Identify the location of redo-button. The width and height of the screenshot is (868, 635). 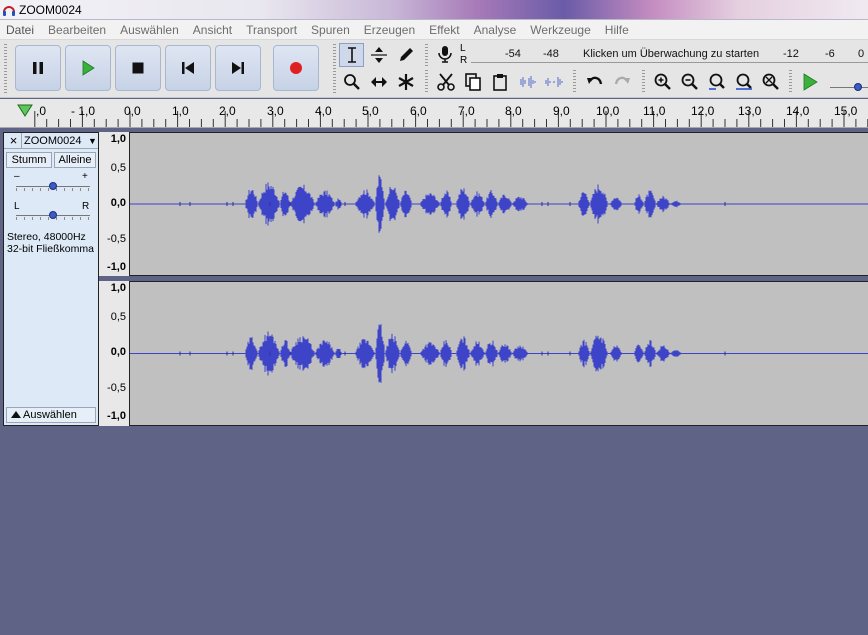
(621, 82).